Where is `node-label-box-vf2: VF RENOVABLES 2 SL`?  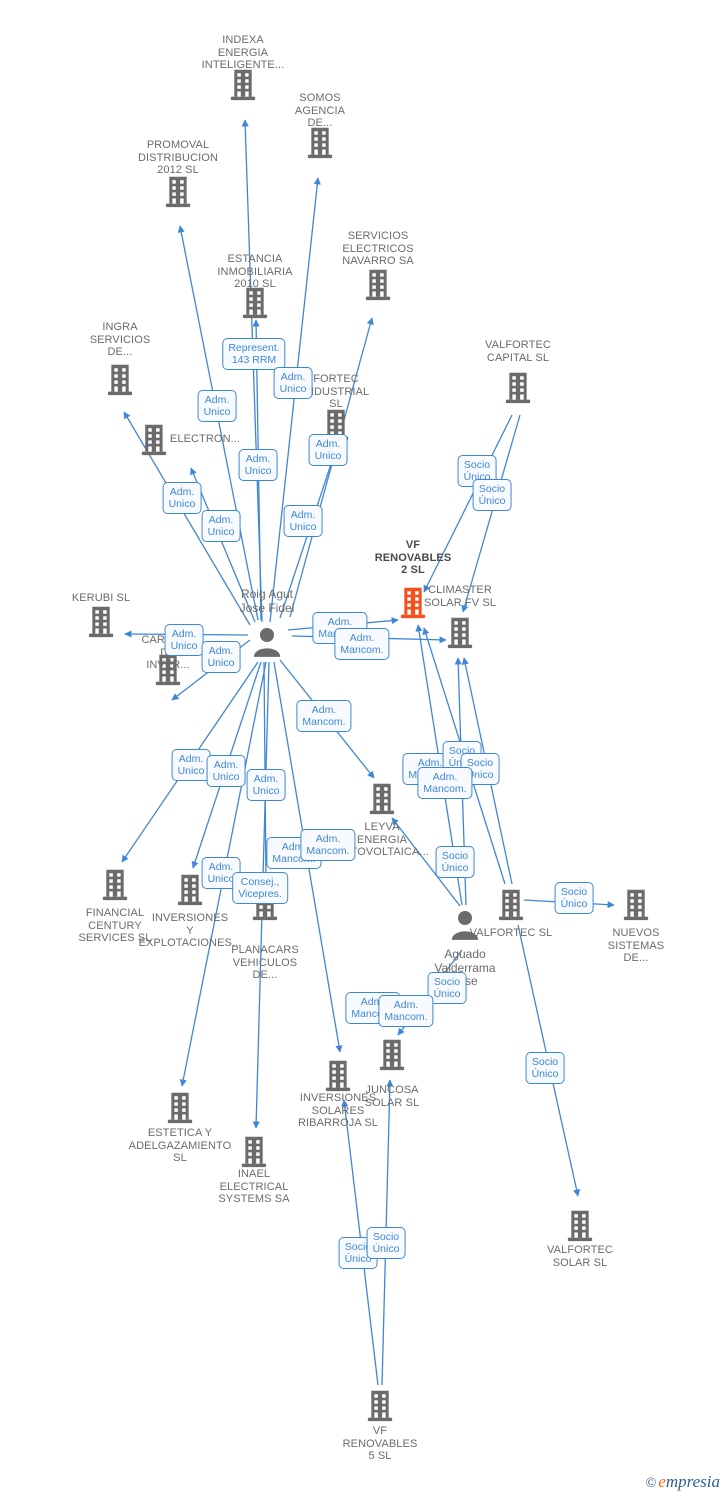 node-label-box-vf2: VF RENOVABLES 2 SL is located at coordinates (413, 557).